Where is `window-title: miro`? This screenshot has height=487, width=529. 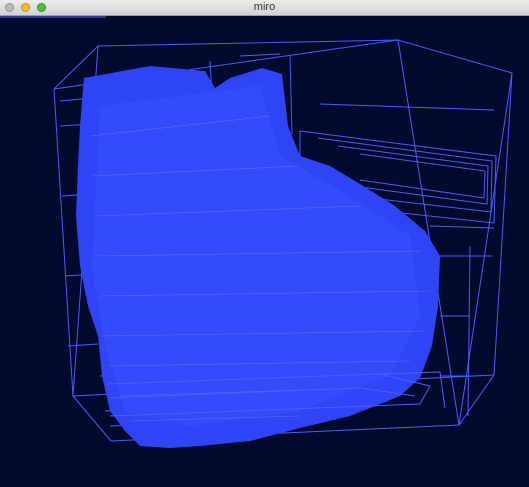
window-title: miro is located at coordinates (264, 7).